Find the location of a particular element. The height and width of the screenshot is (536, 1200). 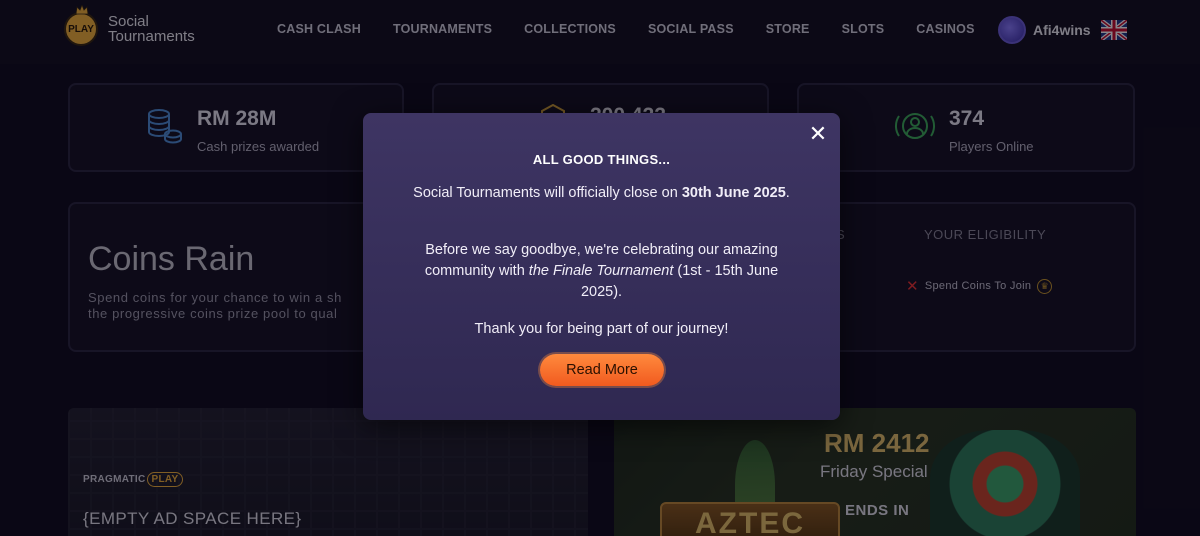

read-more-button: Read More is located at coordinates (602, 370).